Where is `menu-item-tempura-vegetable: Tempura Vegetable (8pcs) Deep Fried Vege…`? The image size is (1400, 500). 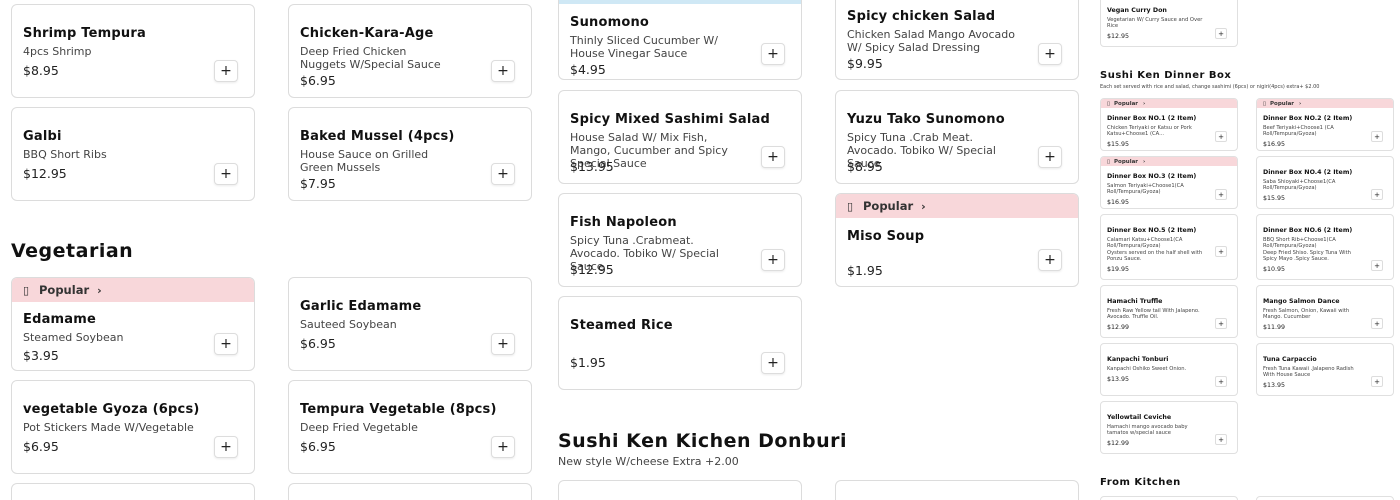
menu-item-tempura-vegetable: Tempura Vegetable (8pcs) Deep Fried Vege… is located at coordinates (410, 427).